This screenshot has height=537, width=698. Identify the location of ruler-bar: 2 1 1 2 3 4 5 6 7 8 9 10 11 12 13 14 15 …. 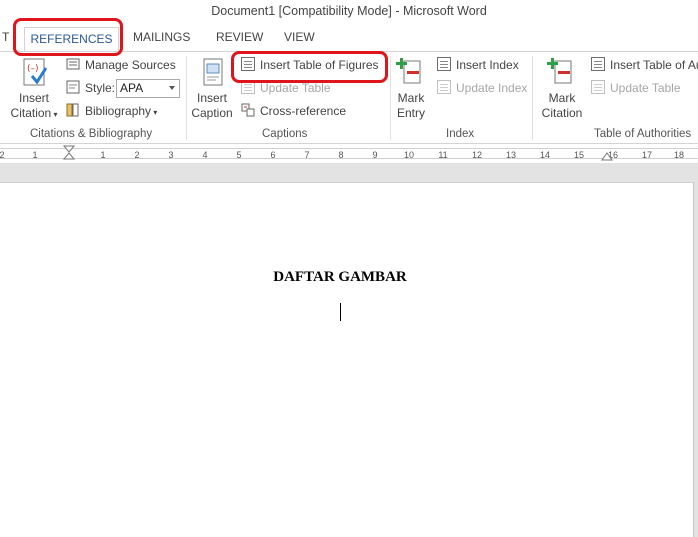
(349, 154).